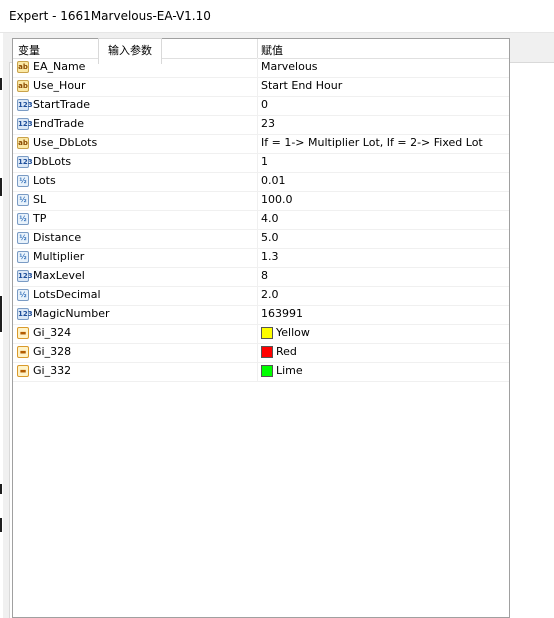  What do you see at coordinates (52, 161) in the screenshot?
I see `parameter-name: DbLots` at bounding box center [52, 161].